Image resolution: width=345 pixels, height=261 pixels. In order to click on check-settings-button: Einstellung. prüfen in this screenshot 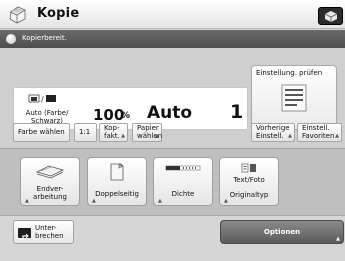, I will do `click(294, 97)`.